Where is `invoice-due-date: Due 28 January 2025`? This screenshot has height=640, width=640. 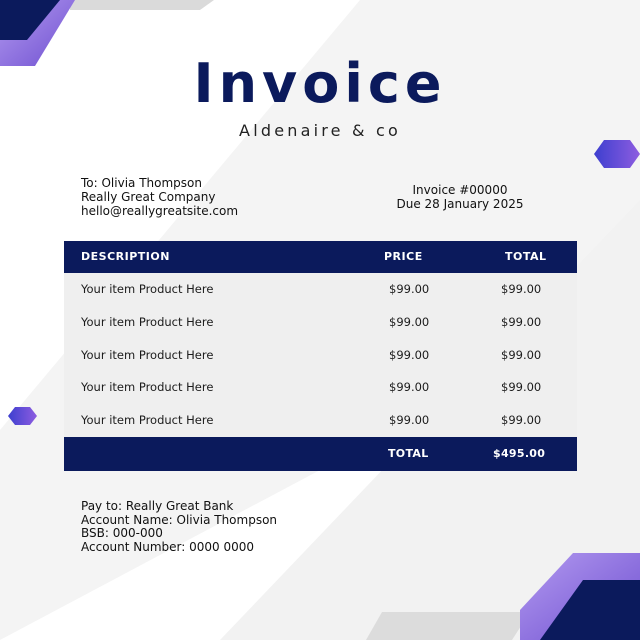 invoice-due-date: Due 28 January 2025 is located at coordinates (460, 204).